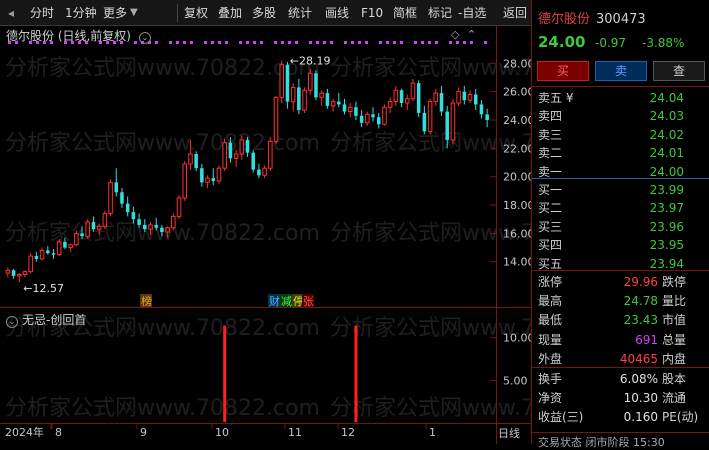 This screenshot has height=450, width=709. Describe the element at coordinates (471, 34) in the screenshot. I see `up-chevron-icon: ⌃` at that location.